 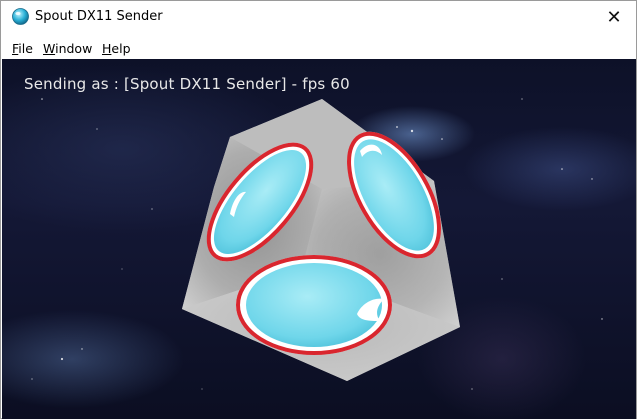 I want to click on title-bar: Spout DX11 Sender ✕, so click(x=318, y=17).